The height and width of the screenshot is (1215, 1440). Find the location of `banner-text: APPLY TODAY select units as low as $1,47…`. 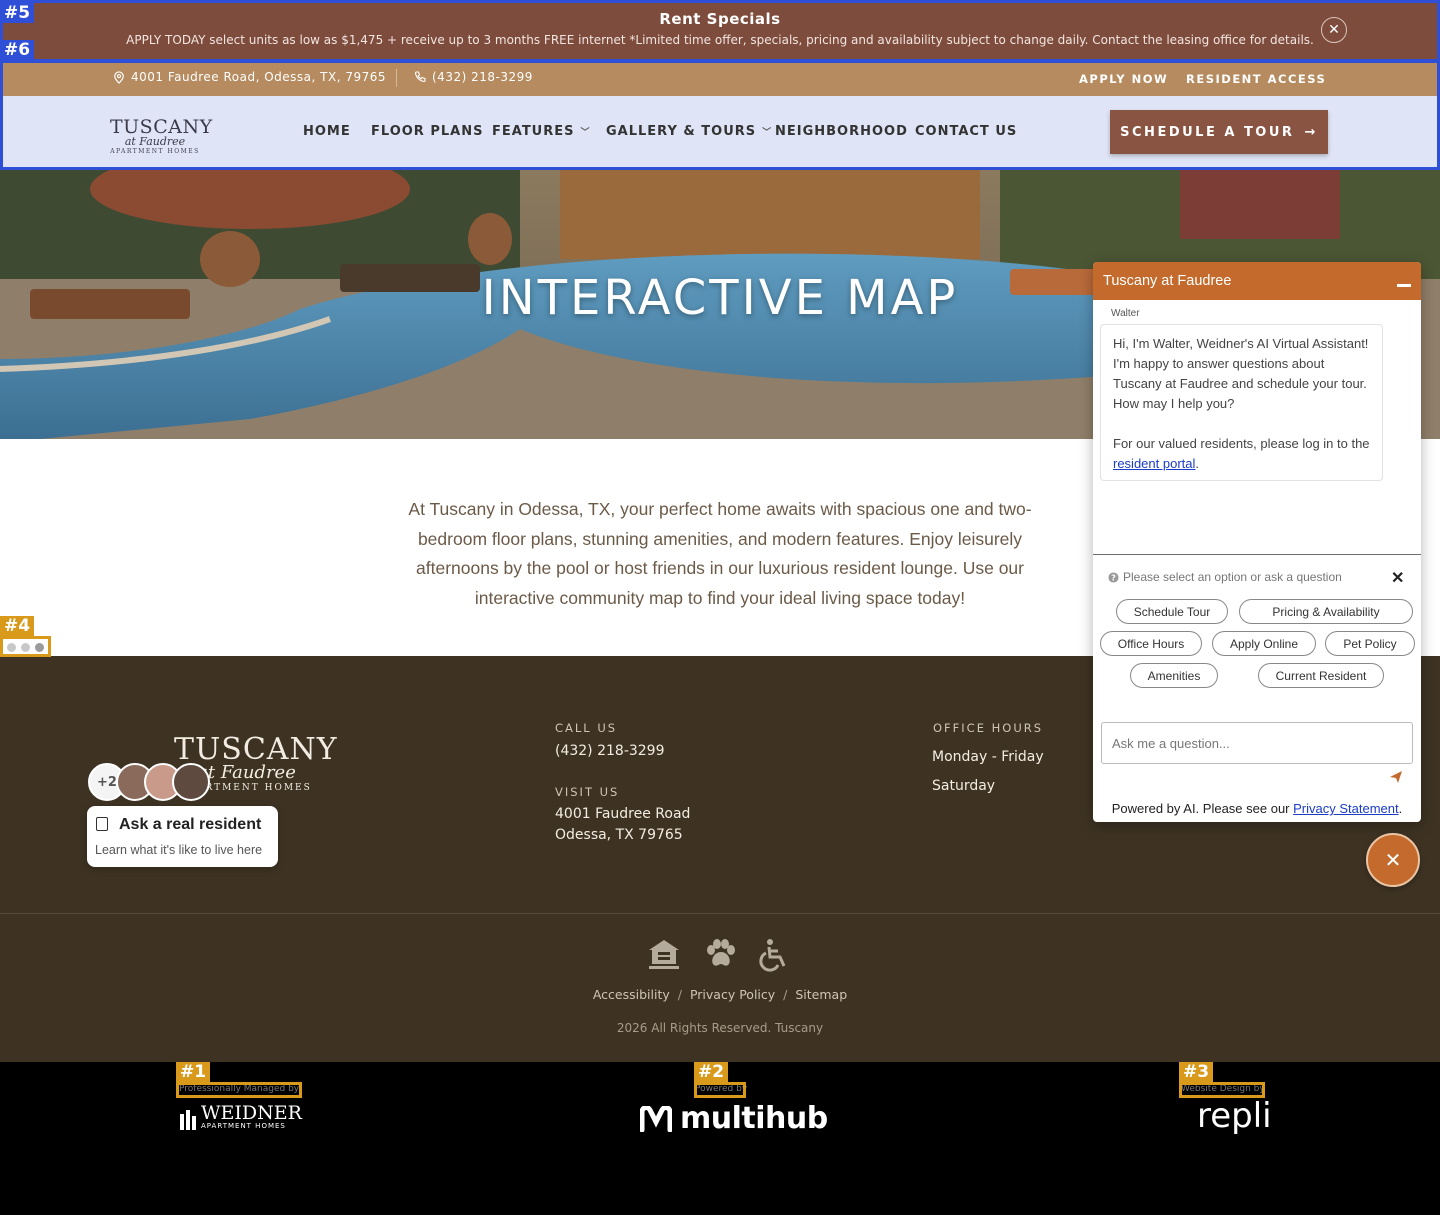

banner-text: APPLY TODAY select units as low as $1,47… is located at coordinates (720, 40).